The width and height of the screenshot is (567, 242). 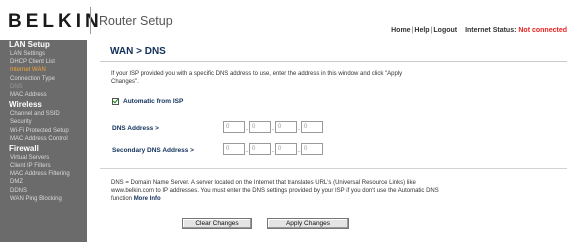 What do you see at coordinates (43, 45) in the screenshot?
I see `sidebar-section-lan-setup: LAN Setup` at bounding box center [43, 45].